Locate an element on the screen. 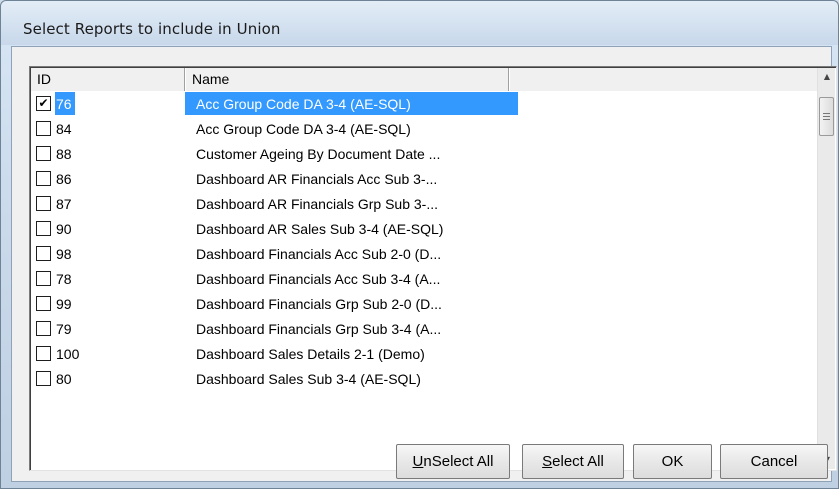 This screenshot has height=489, width=839. column-header-id: ID is located at coordinates (108, 79).